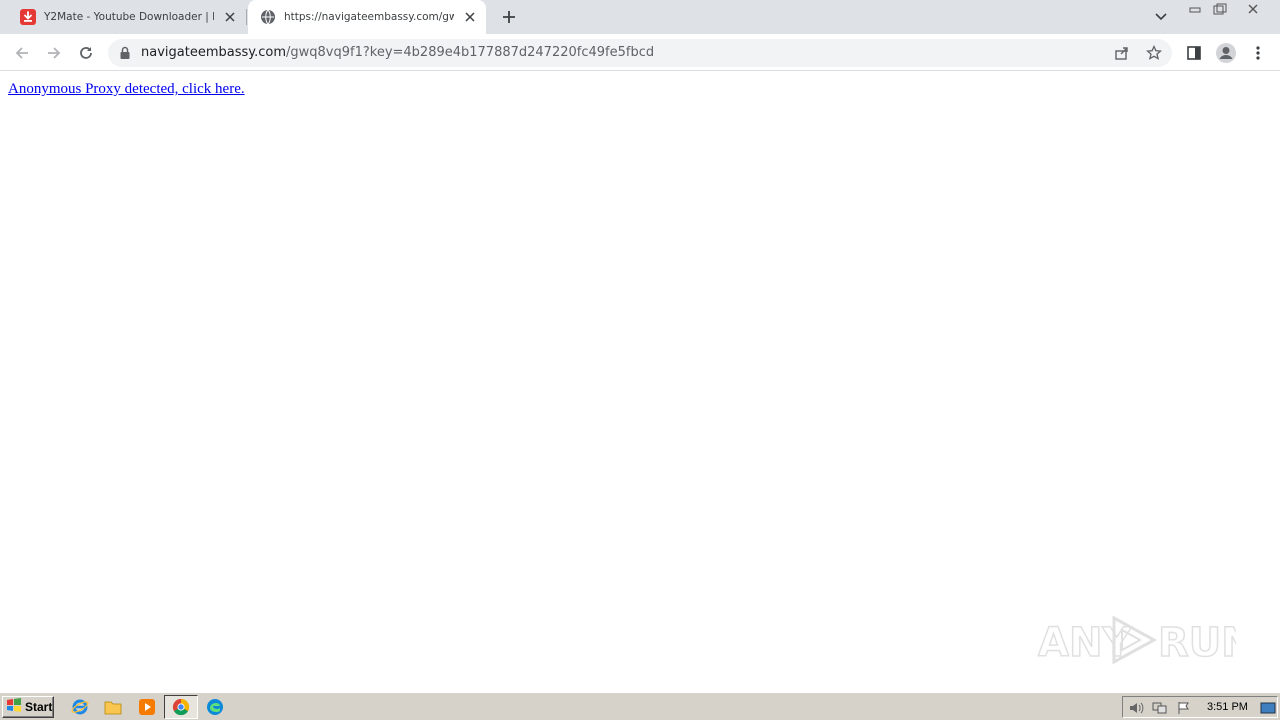 The width and height of the screenshot is (1280, 720). I want to click on forward-arrow-icon, so click(54, 53).